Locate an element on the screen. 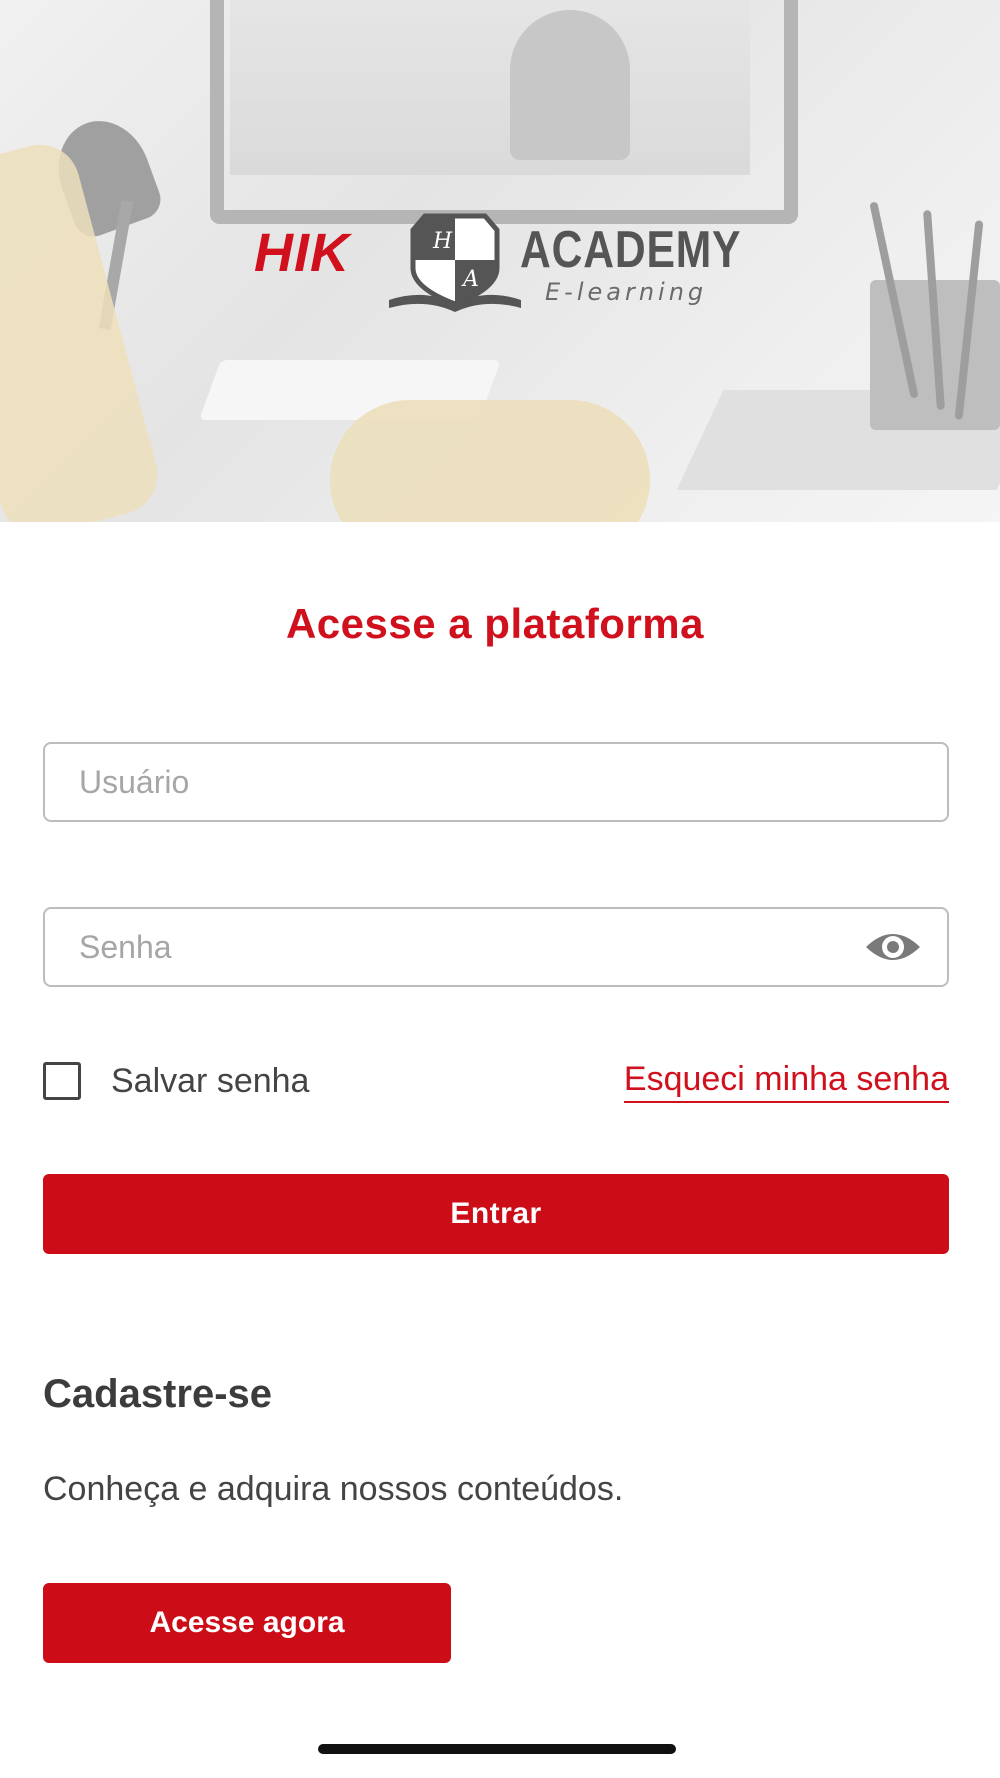 The height and width of the screenshot is (1778, 1000). login-title: Acesse a plataforma is located at coordinates (495, 623).